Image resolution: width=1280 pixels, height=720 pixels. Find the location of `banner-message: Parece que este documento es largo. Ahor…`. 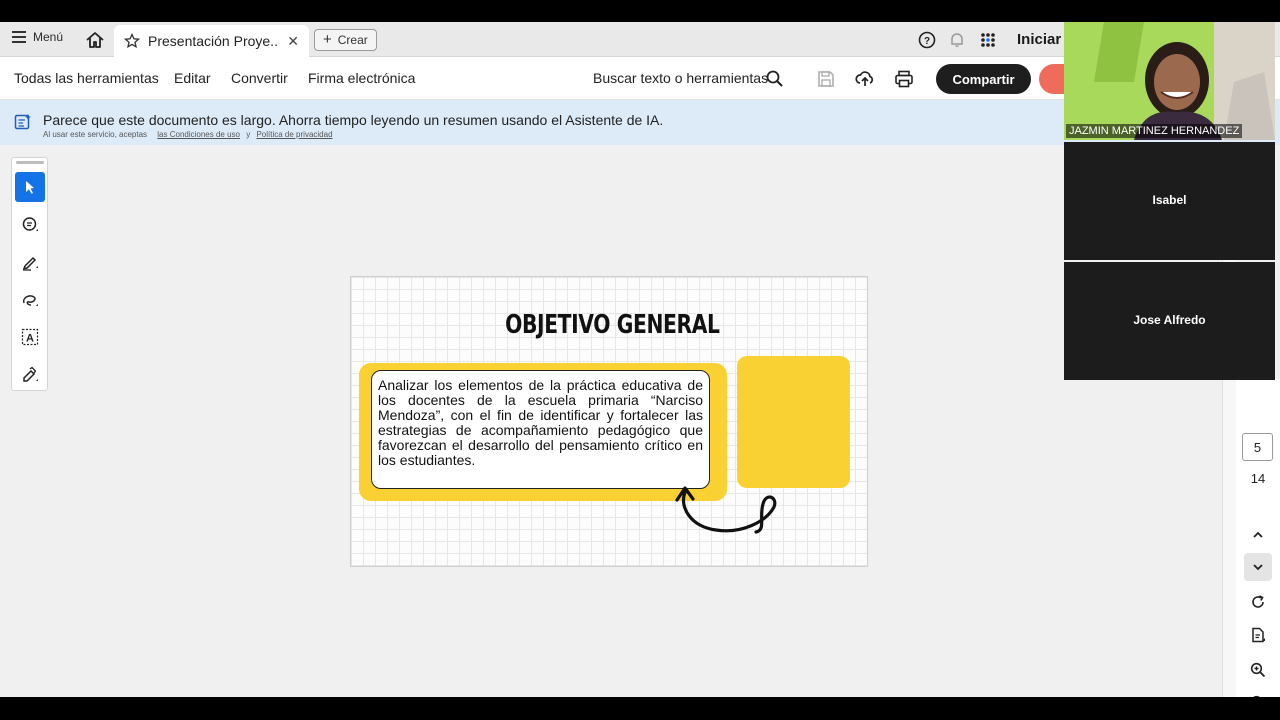

banner-message: Parece que este documento es largo. Ahor… is located at coordinates (353, 120).